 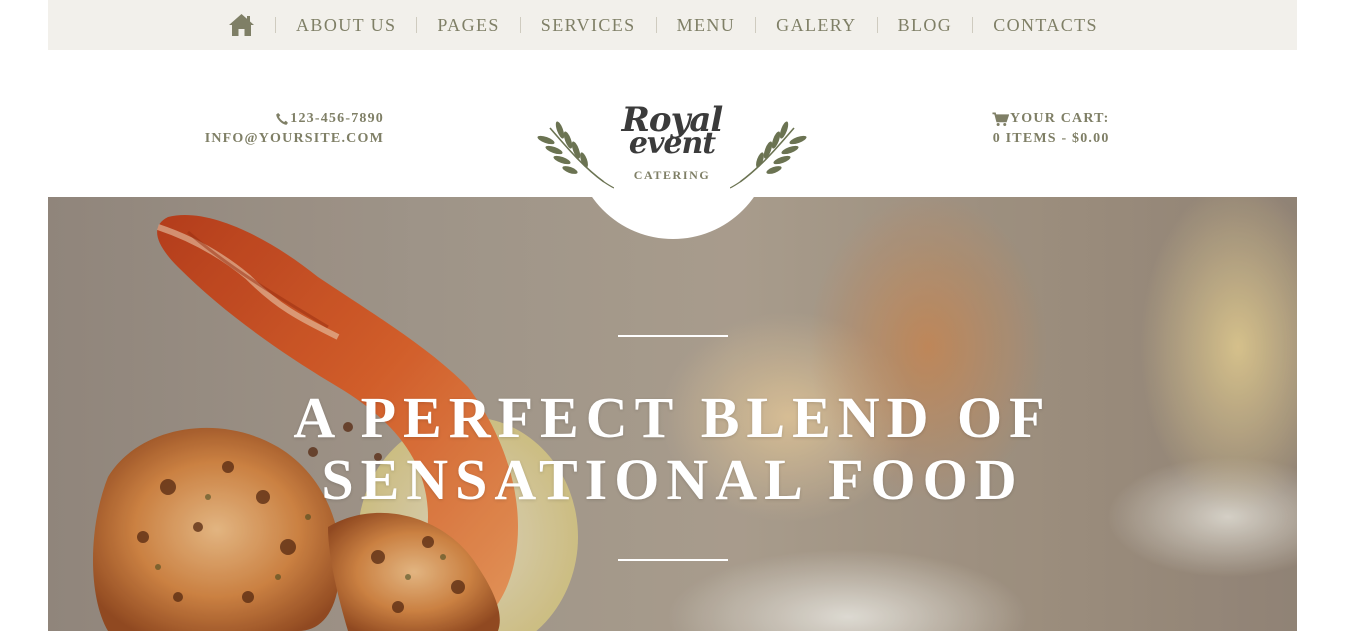 What do you see at coordinates (816, 25) in the screenshot?
I see `nav-item-galery: GALERY` at bounding box center [816, 25].